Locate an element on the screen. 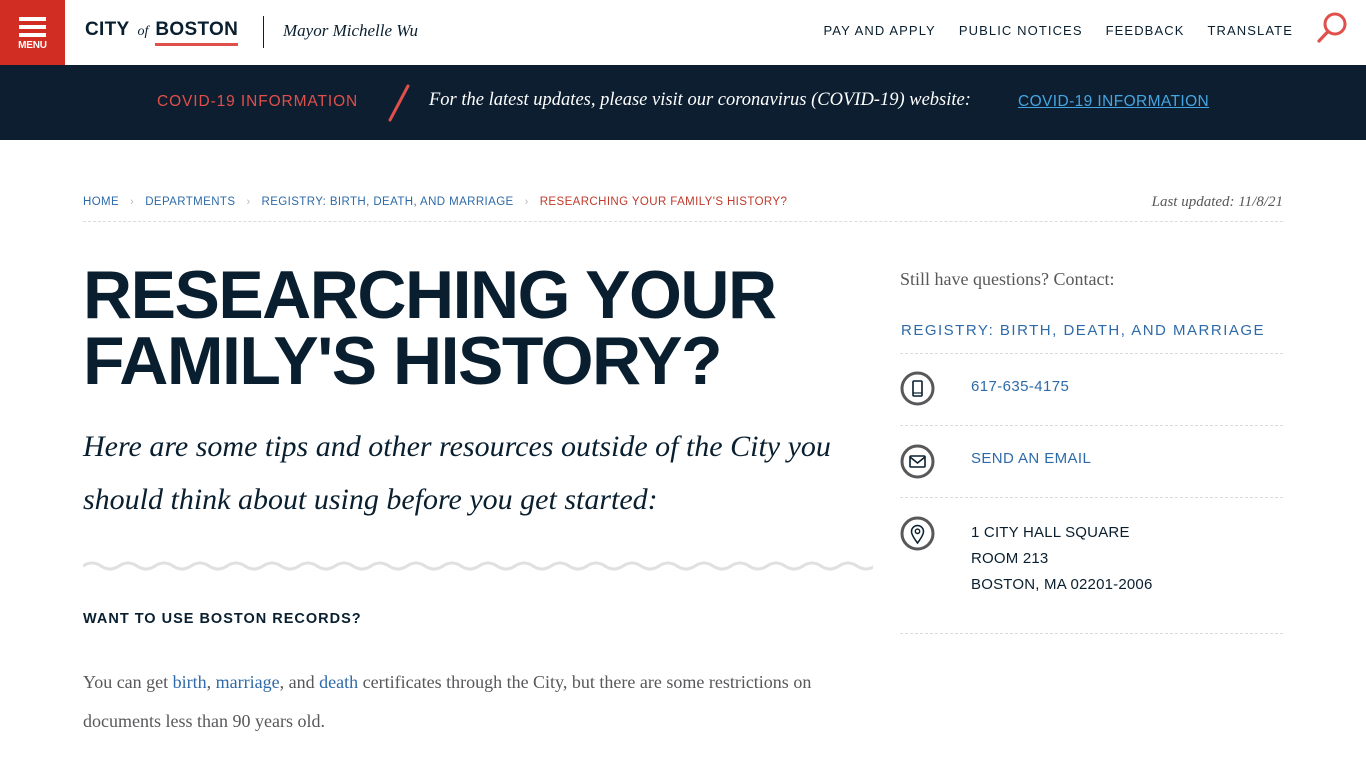 The height and width of the screenshot is (768, 1366). nav-pay-and-apply: PAY AND APPLY is located at coordinates (880, 30).